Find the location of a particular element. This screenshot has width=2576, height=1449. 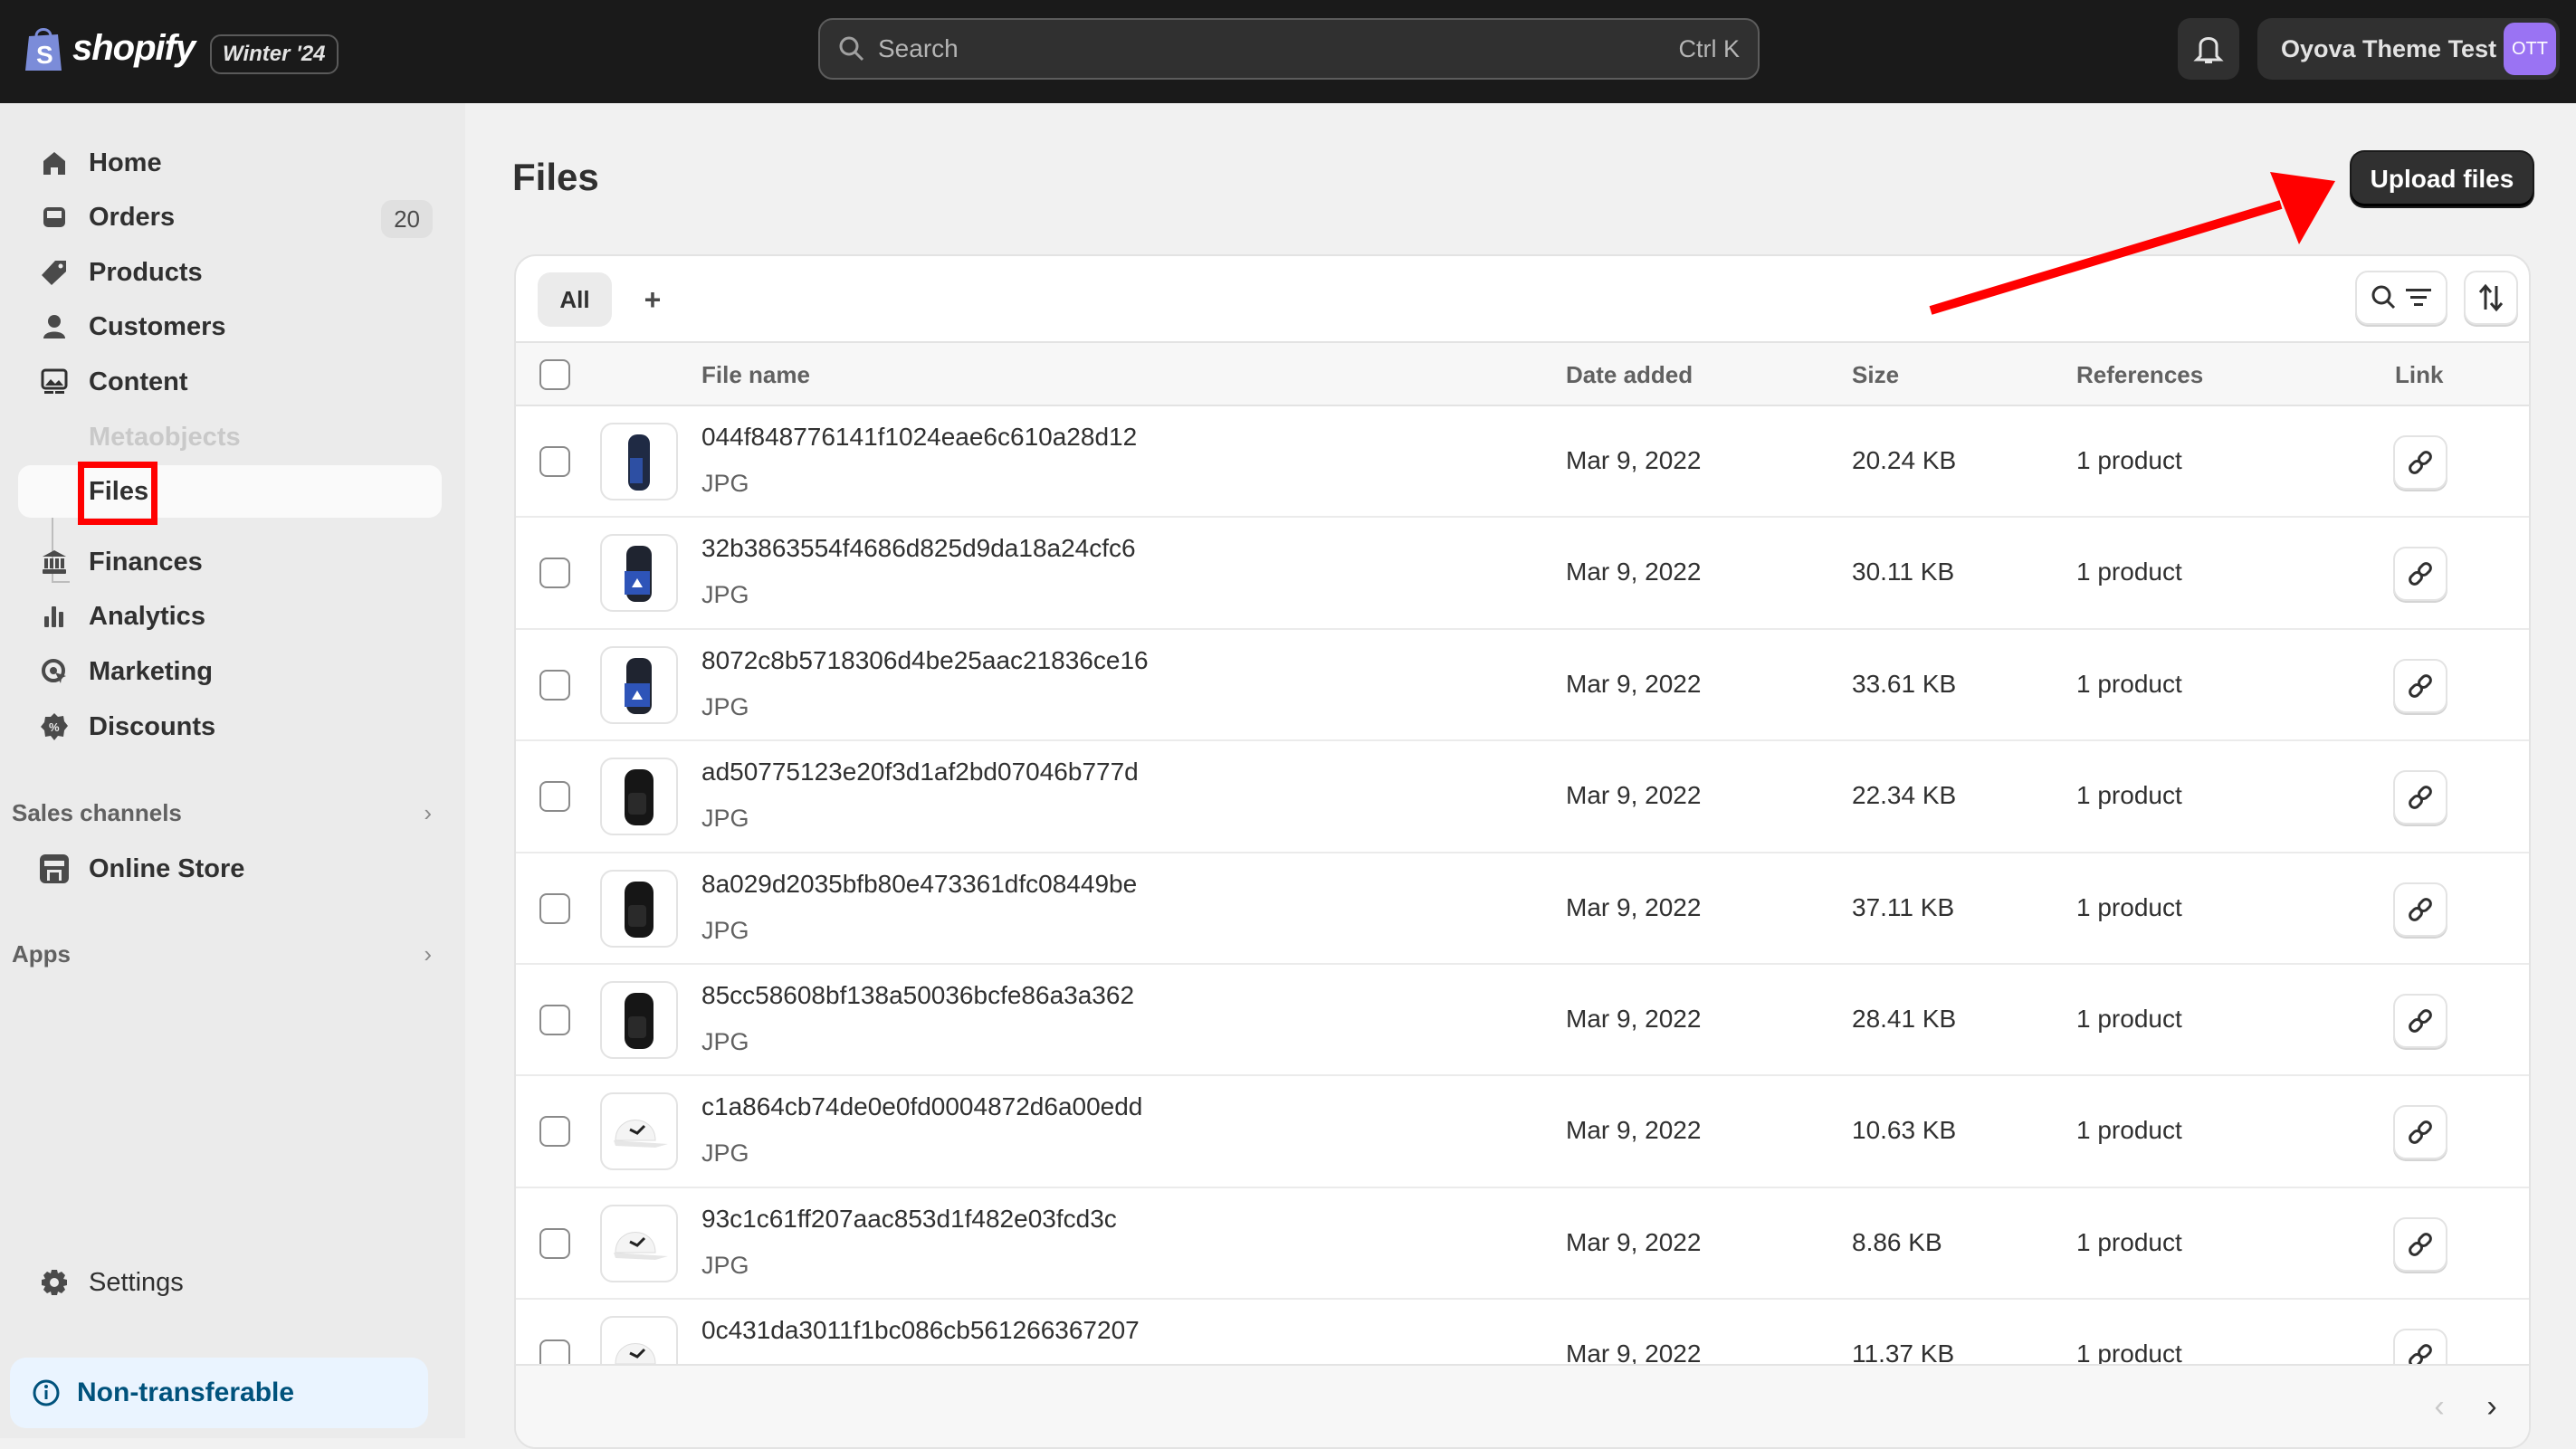

sidebar-item-analytics: Analytics is located at coordinates (230, 616).